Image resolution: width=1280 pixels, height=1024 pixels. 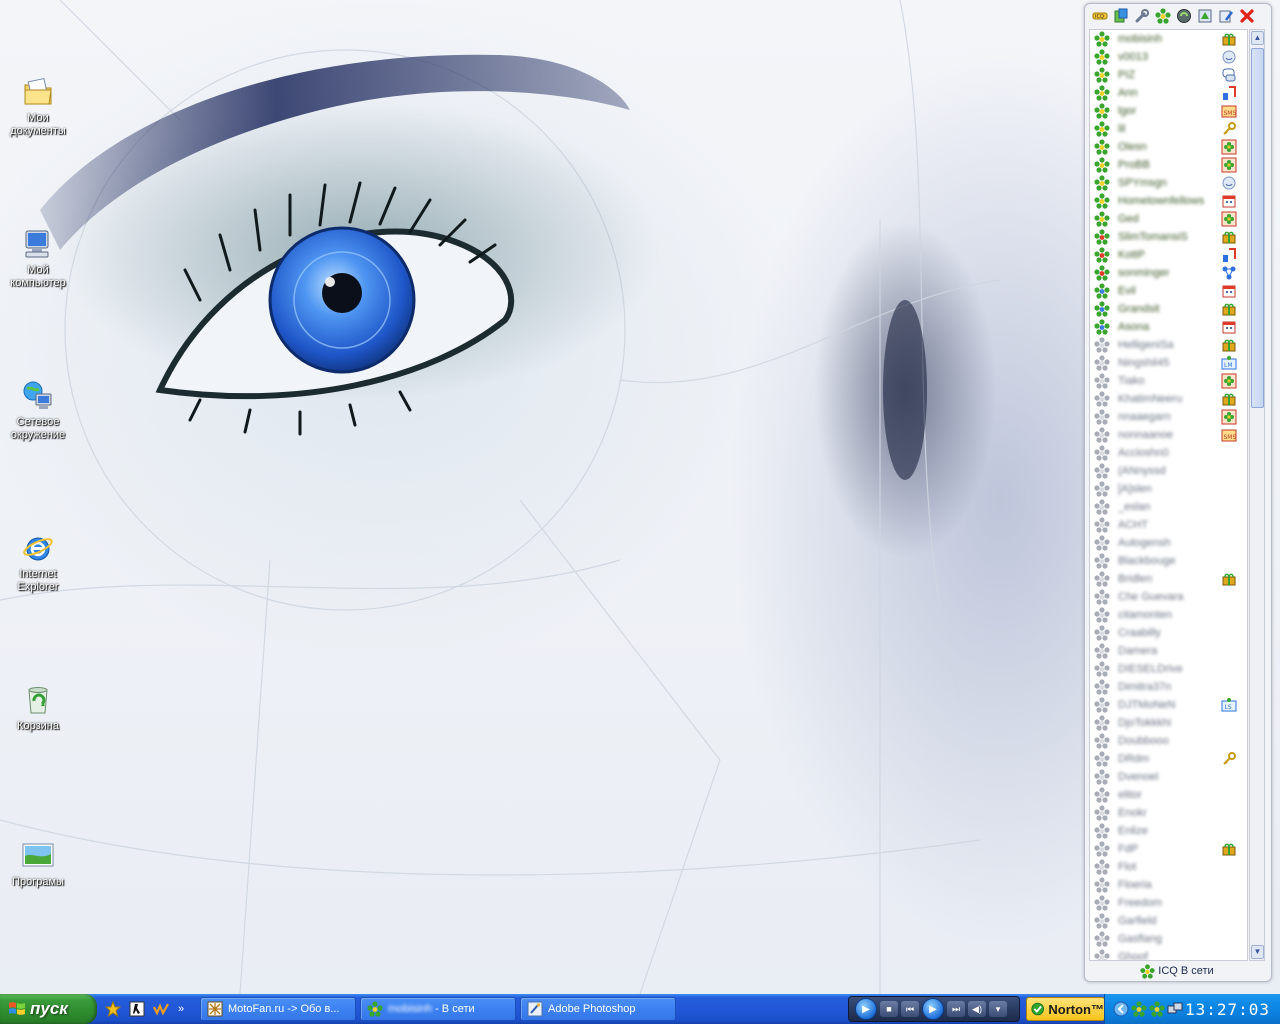 What do you see at coordinates (1175, 1009) in the screenshot?
I see `network-tray-icon` at bounding box center [1175, 1009].